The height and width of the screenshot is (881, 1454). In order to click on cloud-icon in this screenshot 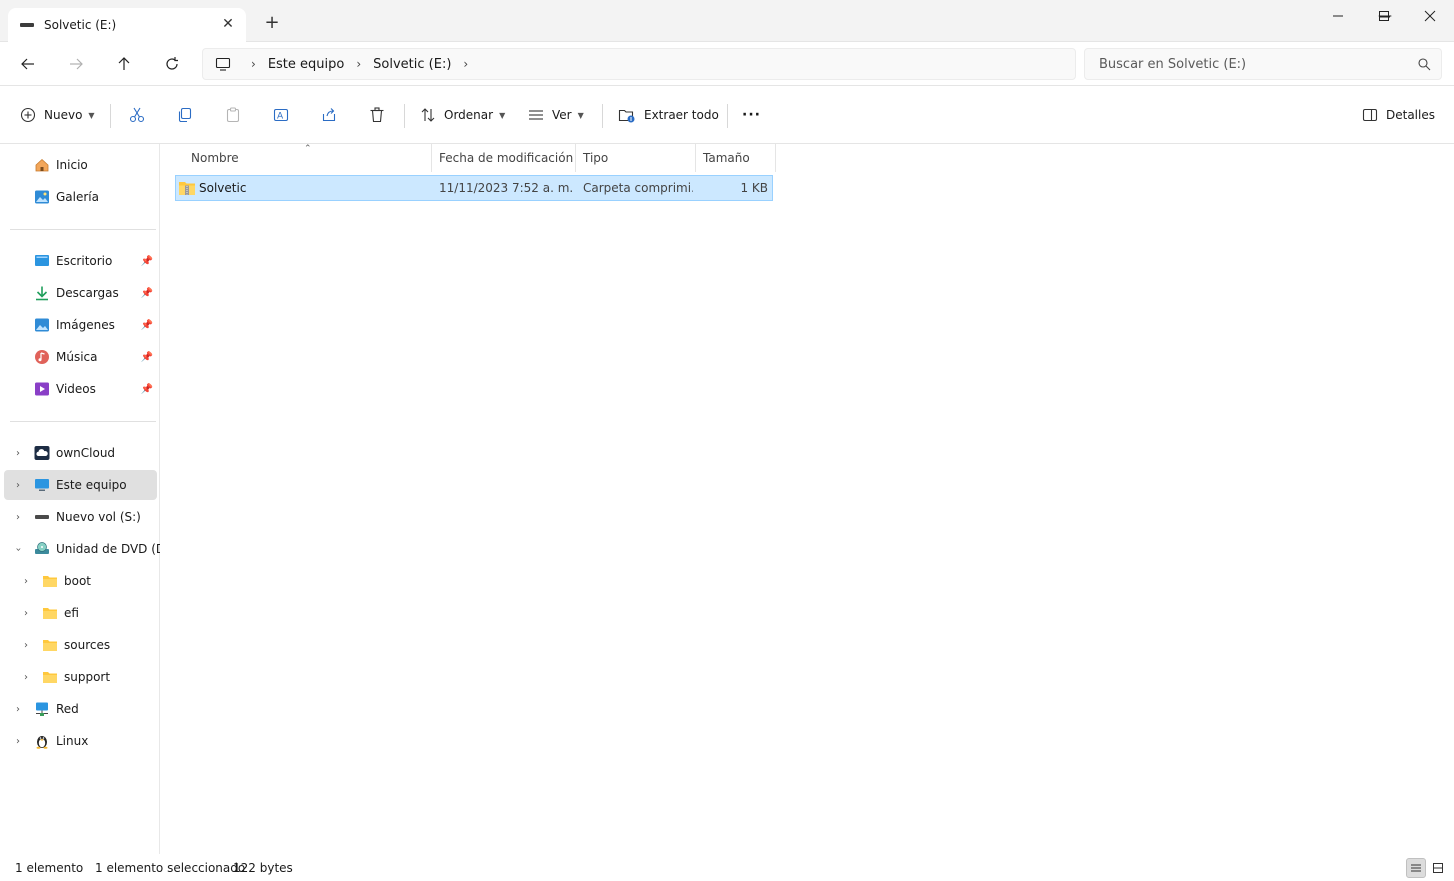, I will do `click(42, 453)`.